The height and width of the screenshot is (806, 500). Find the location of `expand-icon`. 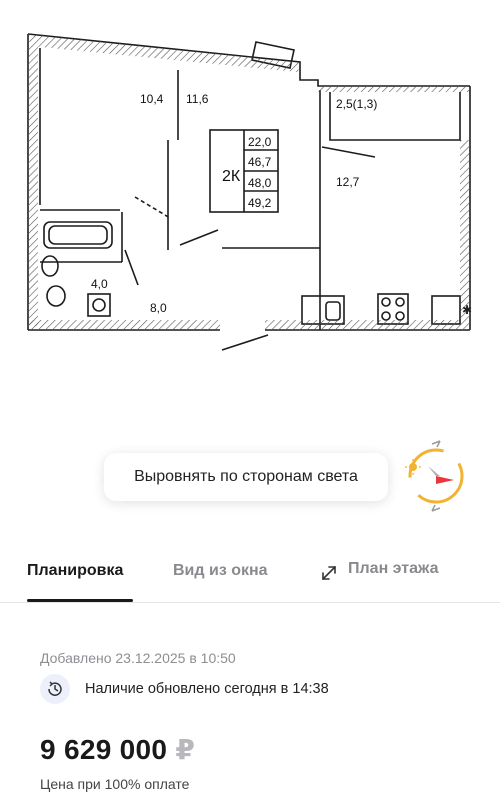

expand-icon is located at coordinates (329, 573).